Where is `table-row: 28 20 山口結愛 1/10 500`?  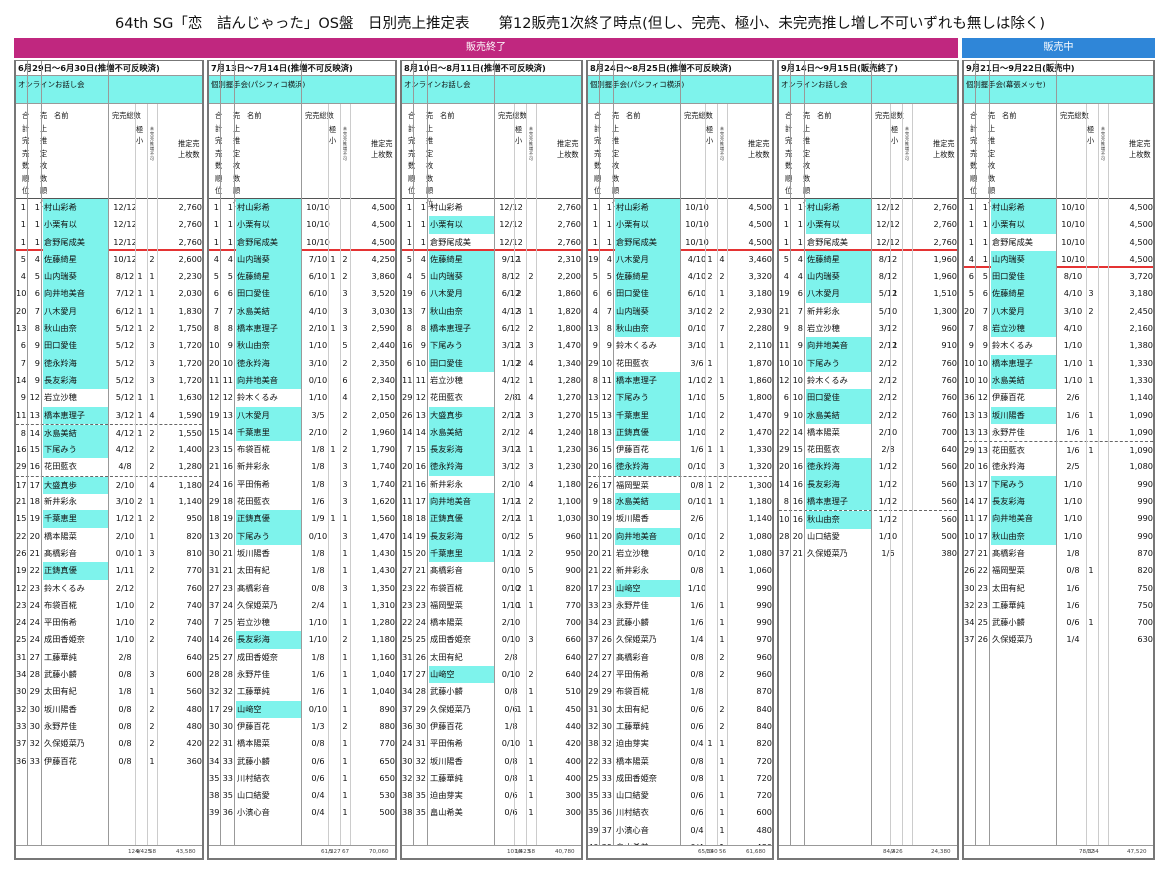 table-row: 28 20 山口結愛 1/10 500 is located at coordinates (868, 536).